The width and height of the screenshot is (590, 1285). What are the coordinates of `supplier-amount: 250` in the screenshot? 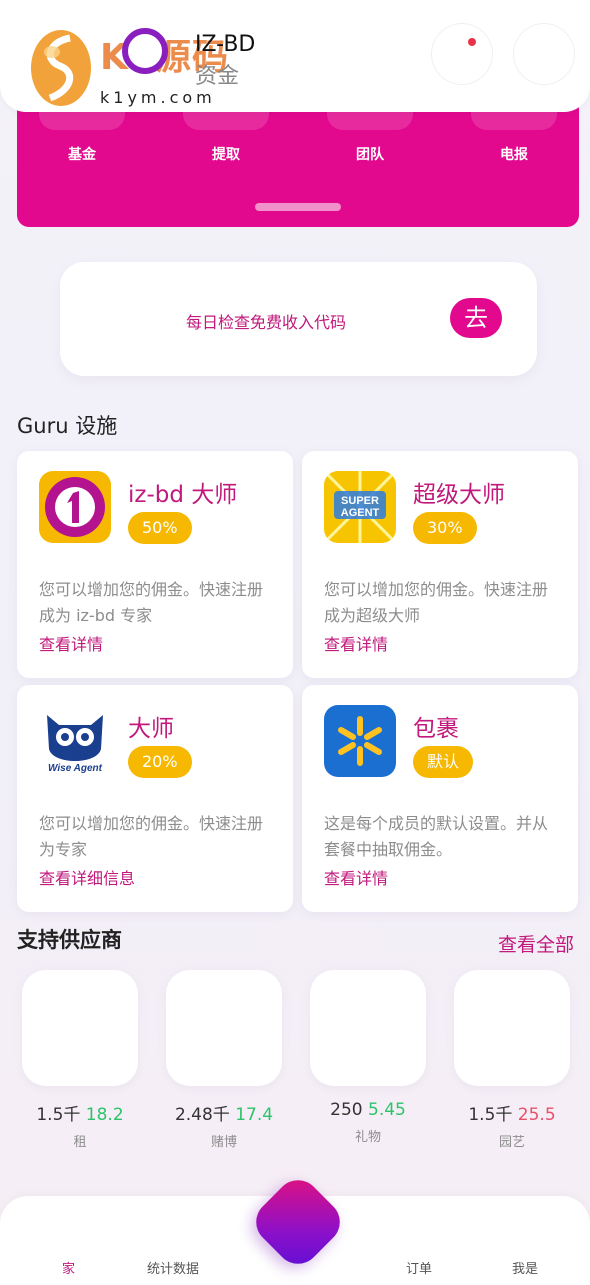 It's located at (346, 1110).